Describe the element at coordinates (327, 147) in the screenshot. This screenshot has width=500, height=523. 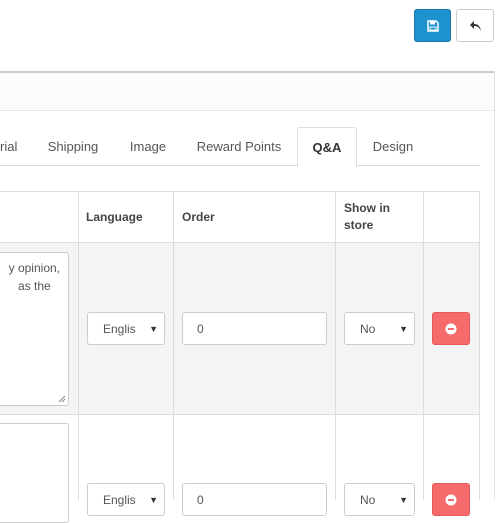
I see `tab-qa: Q&A` at that location.